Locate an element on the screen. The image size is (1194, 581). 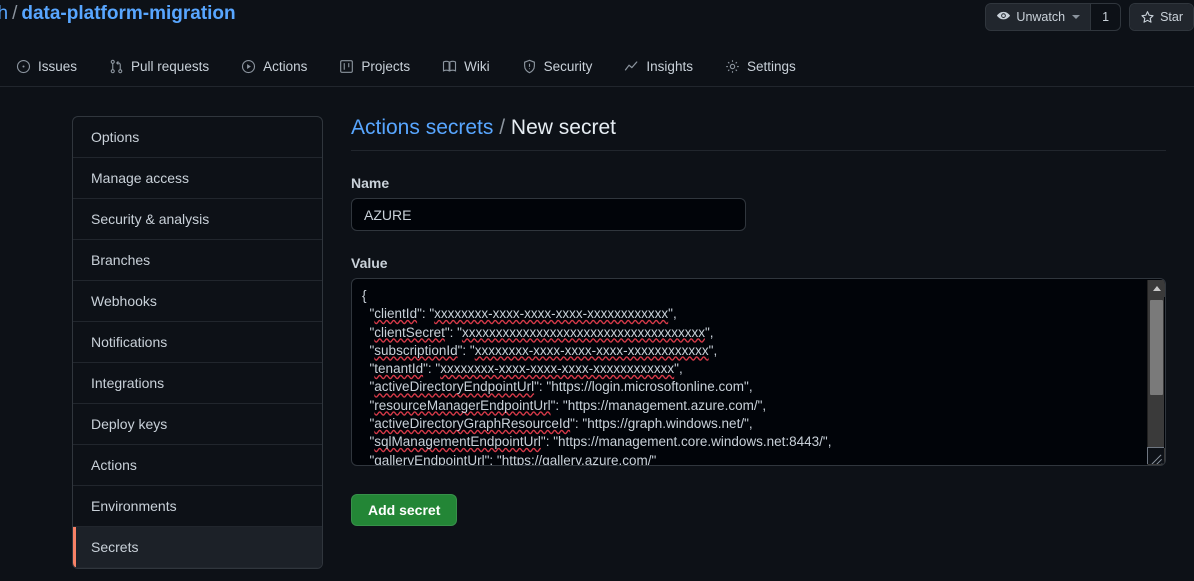
star-button: Star is located at coordinates (1161, 17).